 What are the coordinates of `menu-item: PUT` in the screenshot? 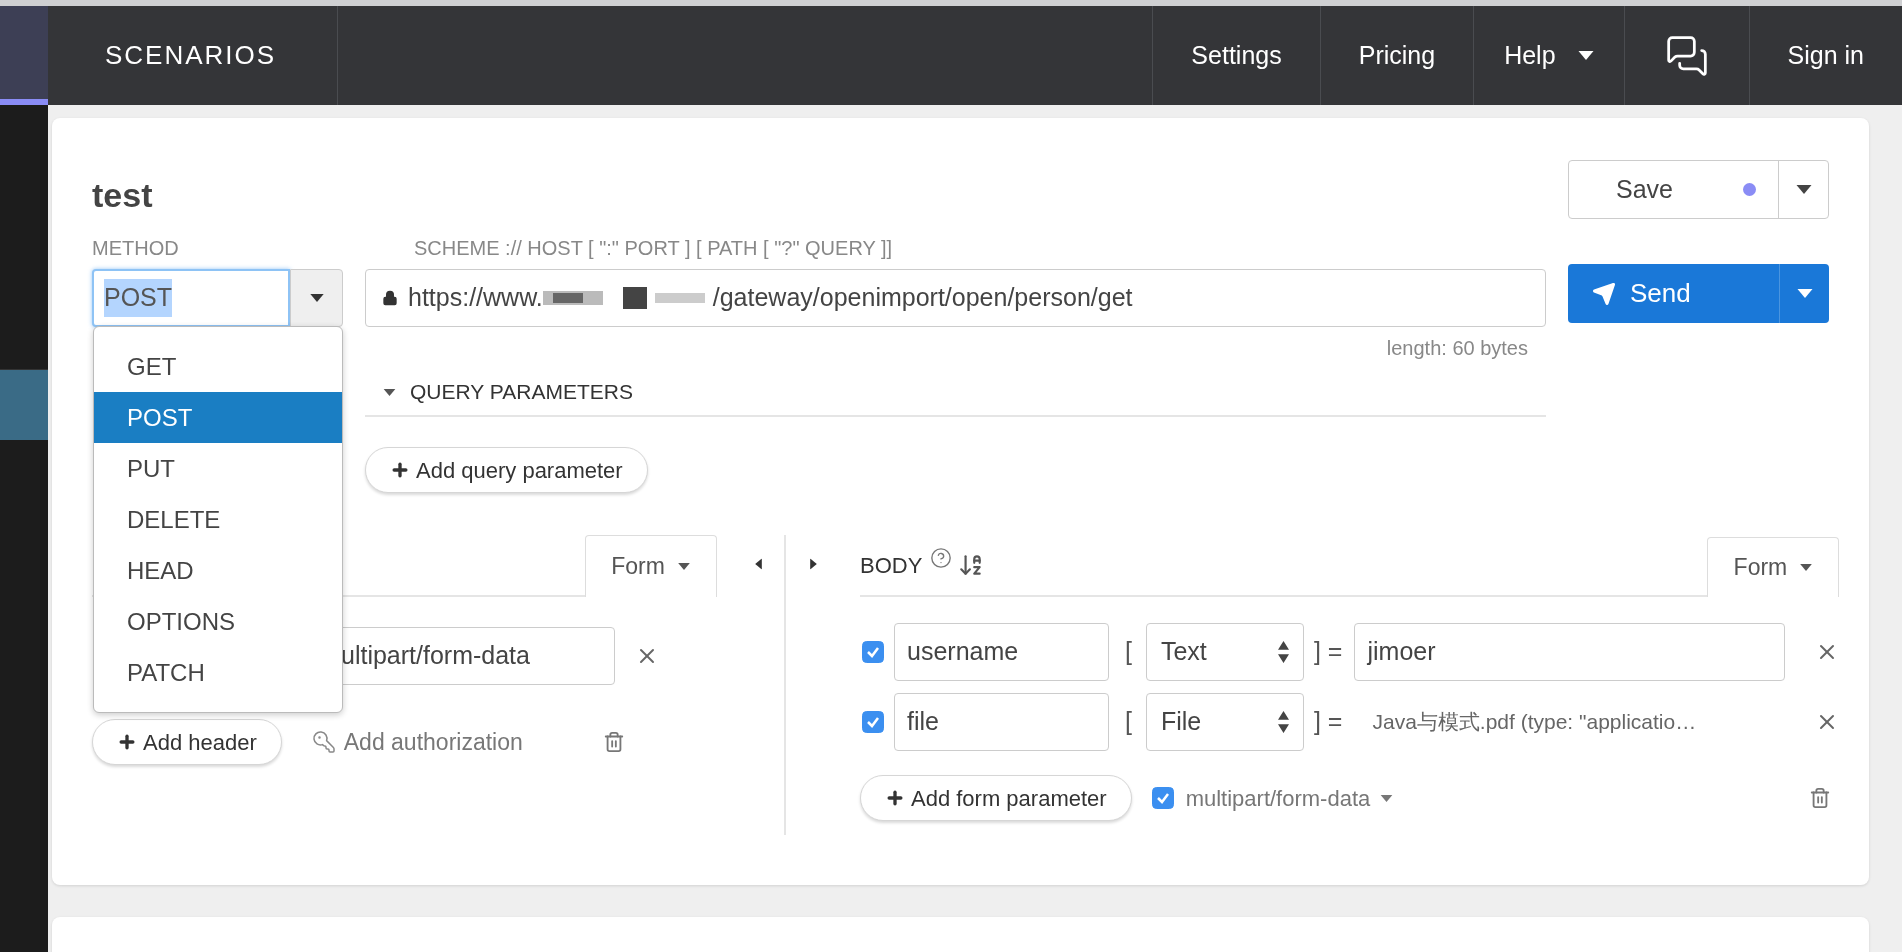 It's located at (218, 468).